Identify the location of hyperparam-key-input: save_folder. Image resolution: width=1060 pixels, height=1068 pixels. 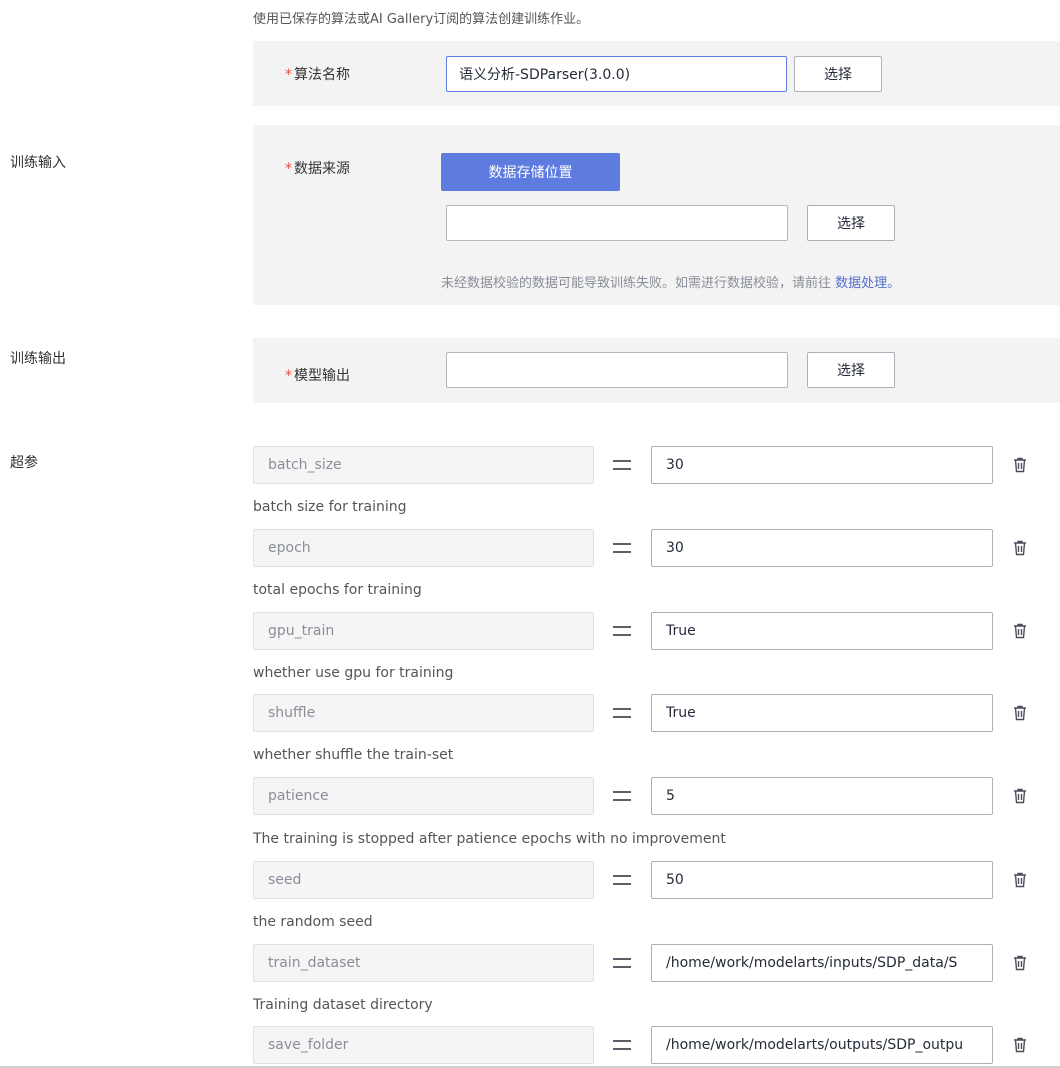
(423, 1045).